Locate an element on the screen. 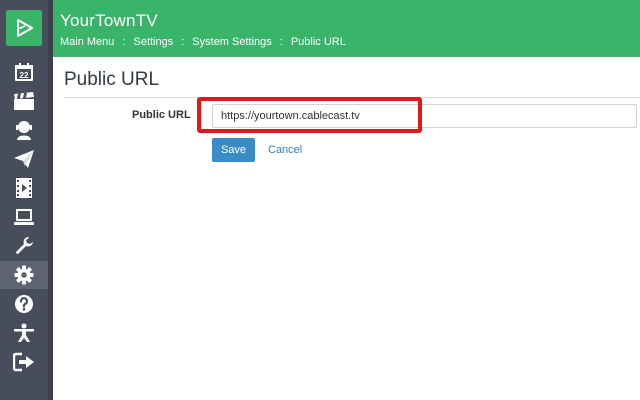  gear-icon is located at coordinates (24, 275).